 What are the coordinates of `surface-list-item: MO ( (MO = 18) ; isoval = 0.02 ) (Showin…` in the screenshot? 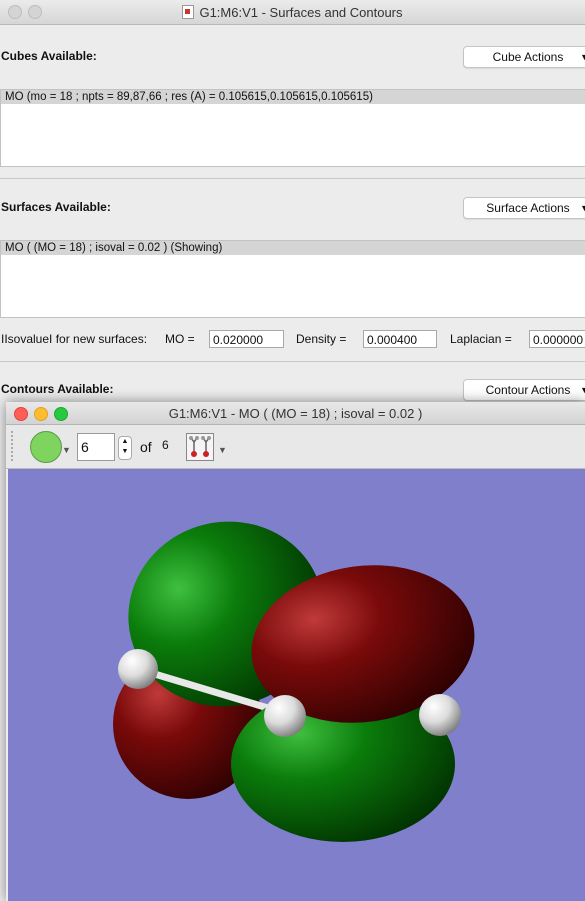 It's located at (293, 248).